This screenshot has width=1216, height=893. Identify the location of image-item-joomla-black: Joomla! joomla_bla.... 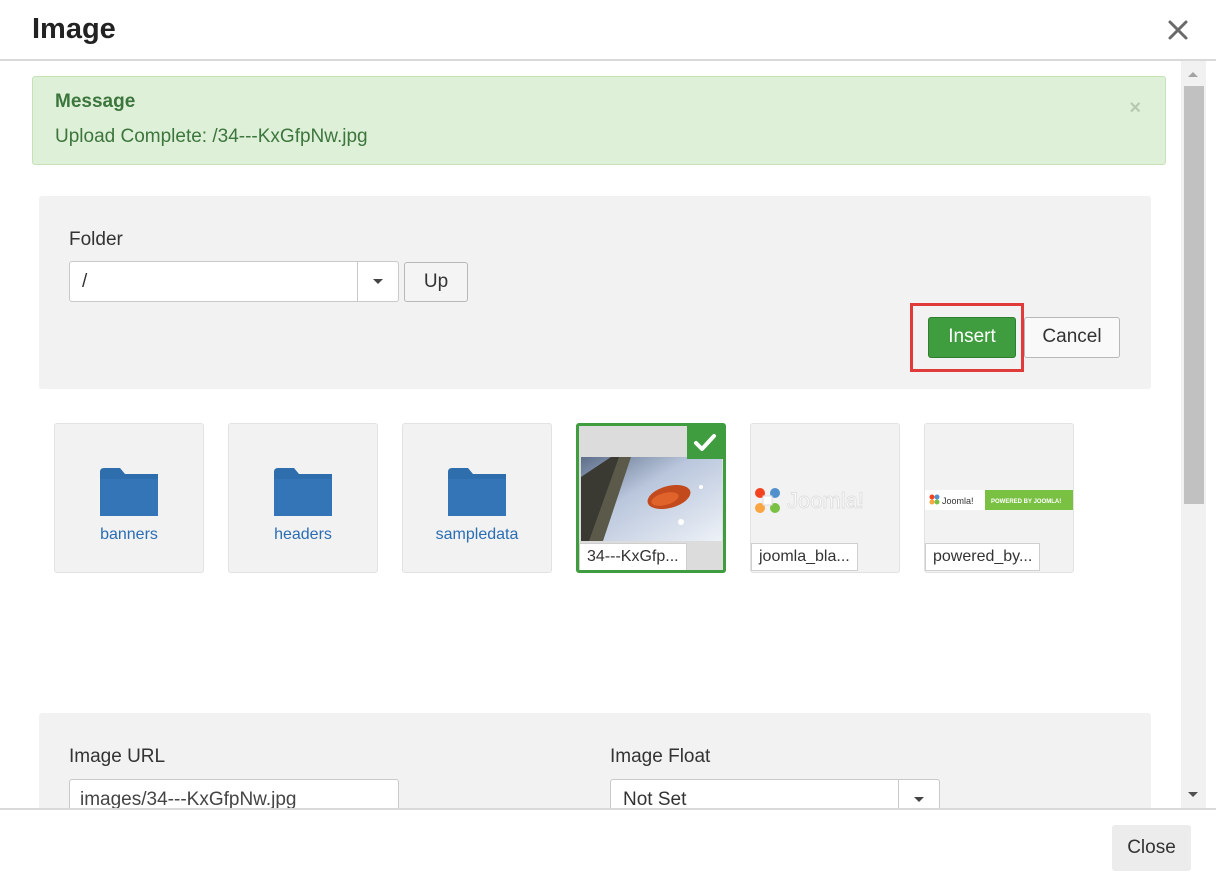
(825, 498).